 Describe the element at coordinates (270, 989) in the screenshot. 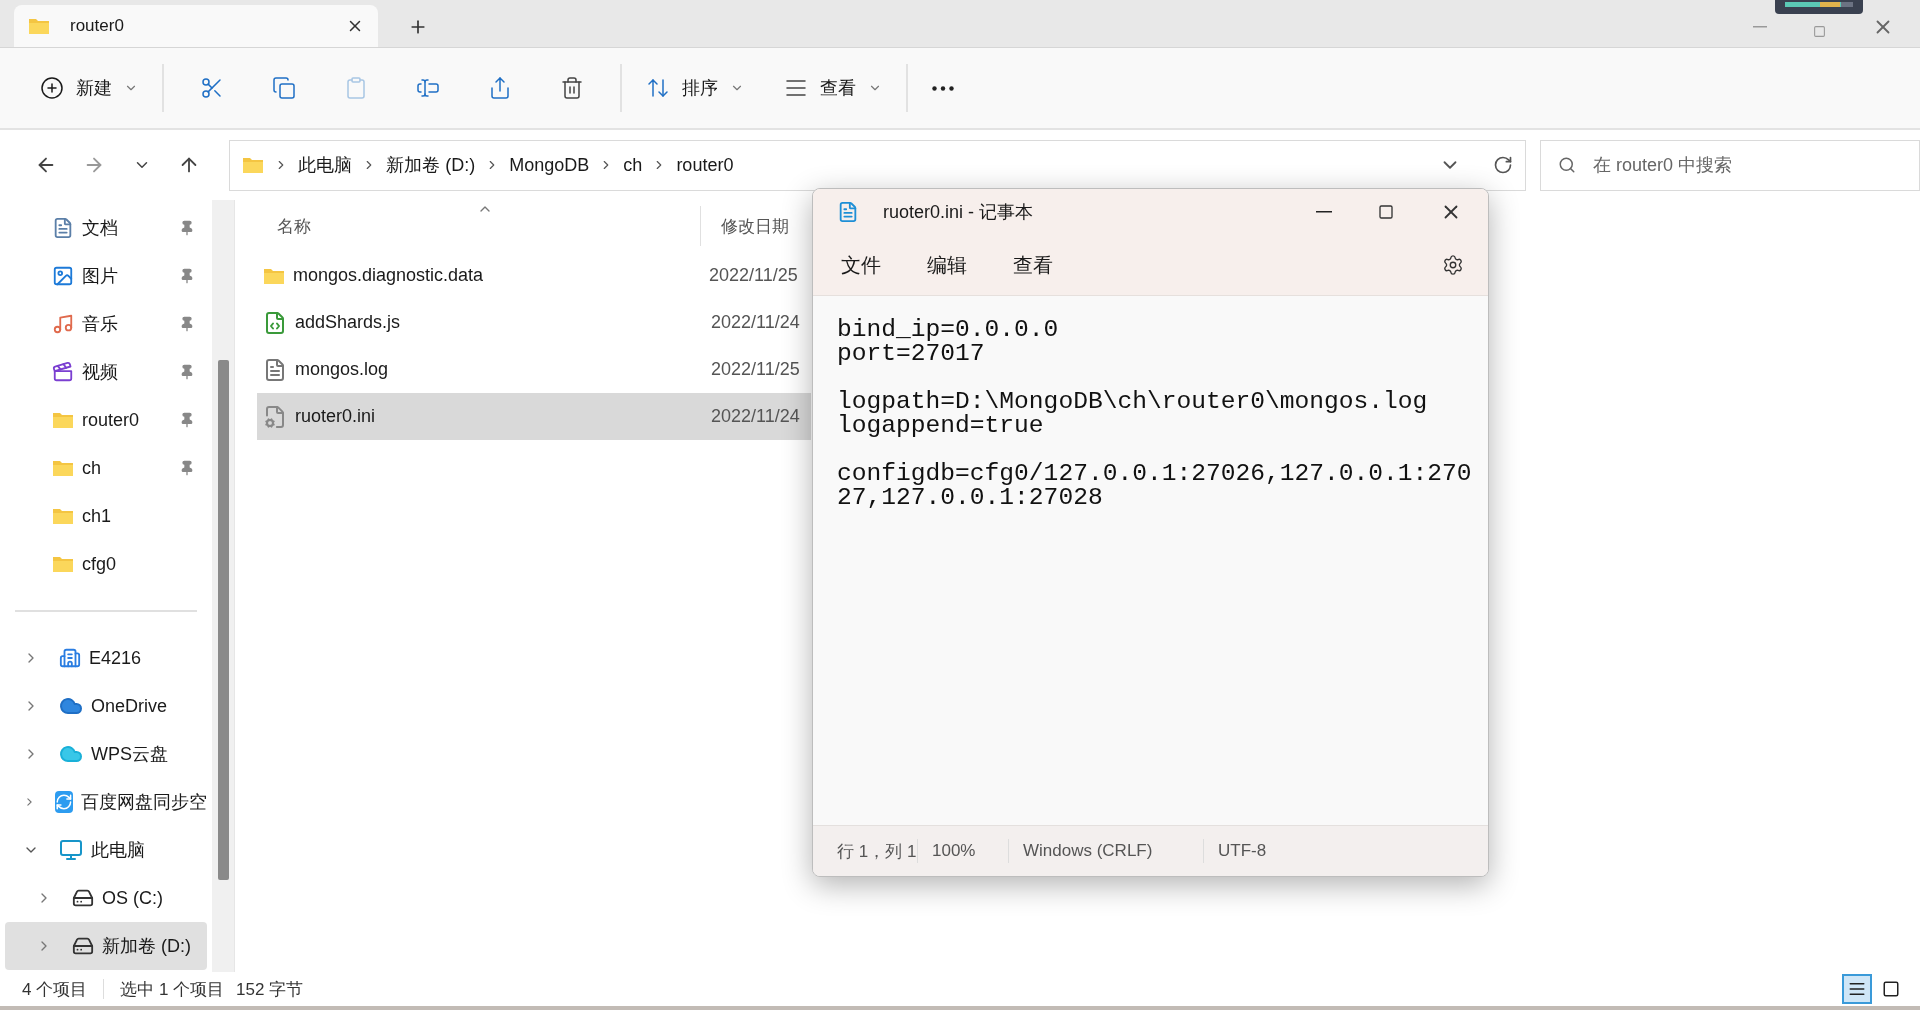

I see `selection-size: 152 字节` at that location.